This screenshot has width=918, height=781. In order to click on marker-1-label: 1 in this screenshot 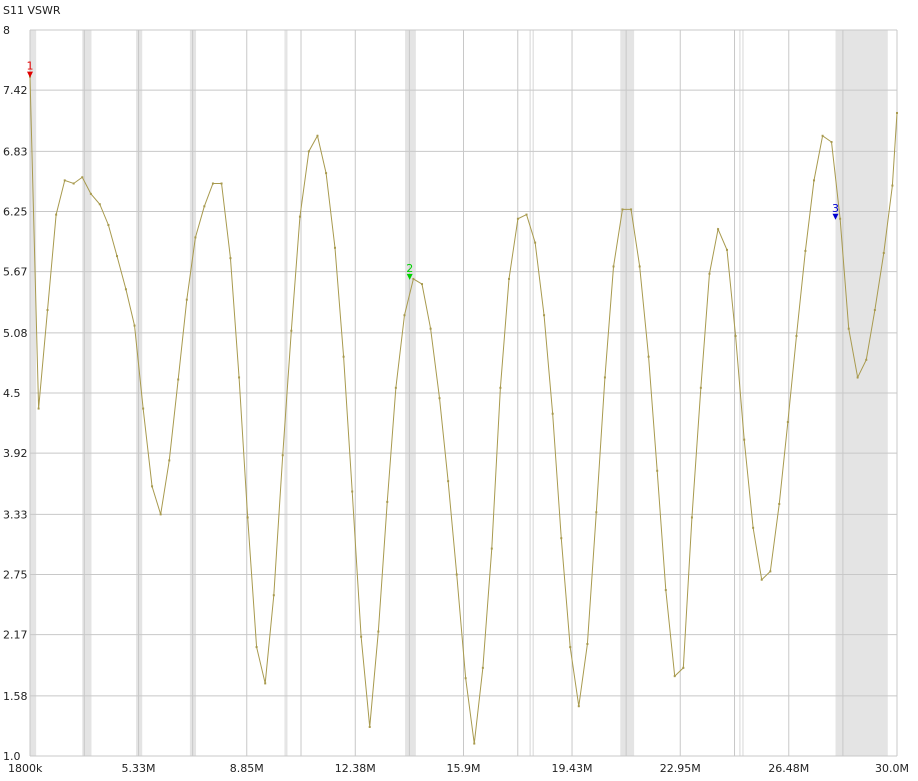, I will do `click(30, 66)`.